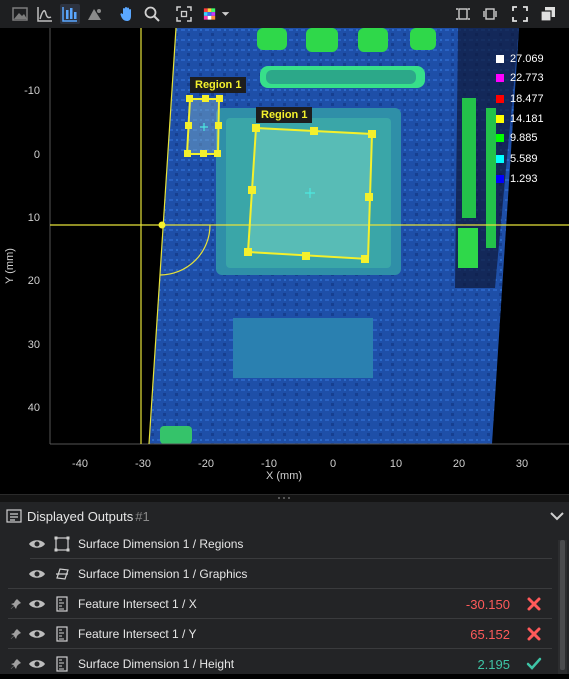 The height and width of the screenshot is (679, 569). What do you see at coordinates (520, 14) in the screenshot?
I see `fullscreen-icon` at bounding box center [520, 14].